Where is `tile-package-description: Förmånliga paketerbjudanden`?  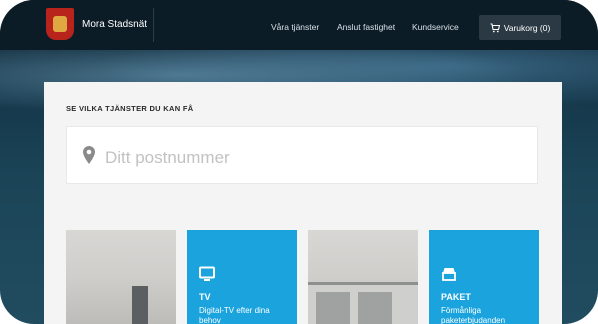 tile-package-description: Förmånliga paketerbjudanden is located at coordinates (473, 315).